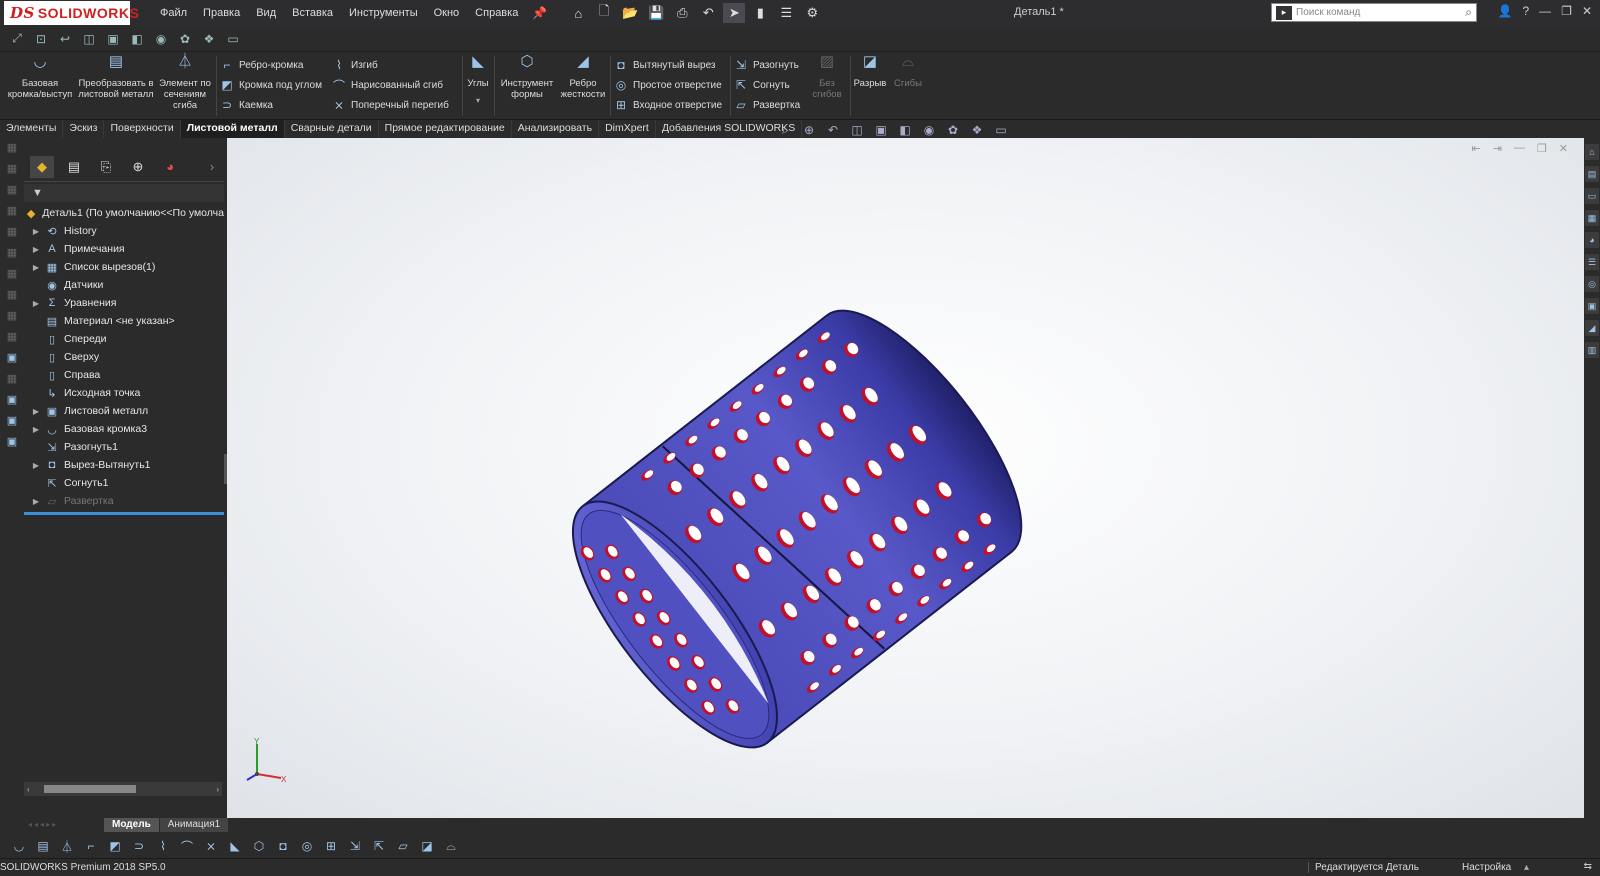 The width and height of the screenshot is (1600, 876). Describe the element at coordinates (1588, 866) in the screenshot. I see `status-bar-options-icon: ⇆` at that location.